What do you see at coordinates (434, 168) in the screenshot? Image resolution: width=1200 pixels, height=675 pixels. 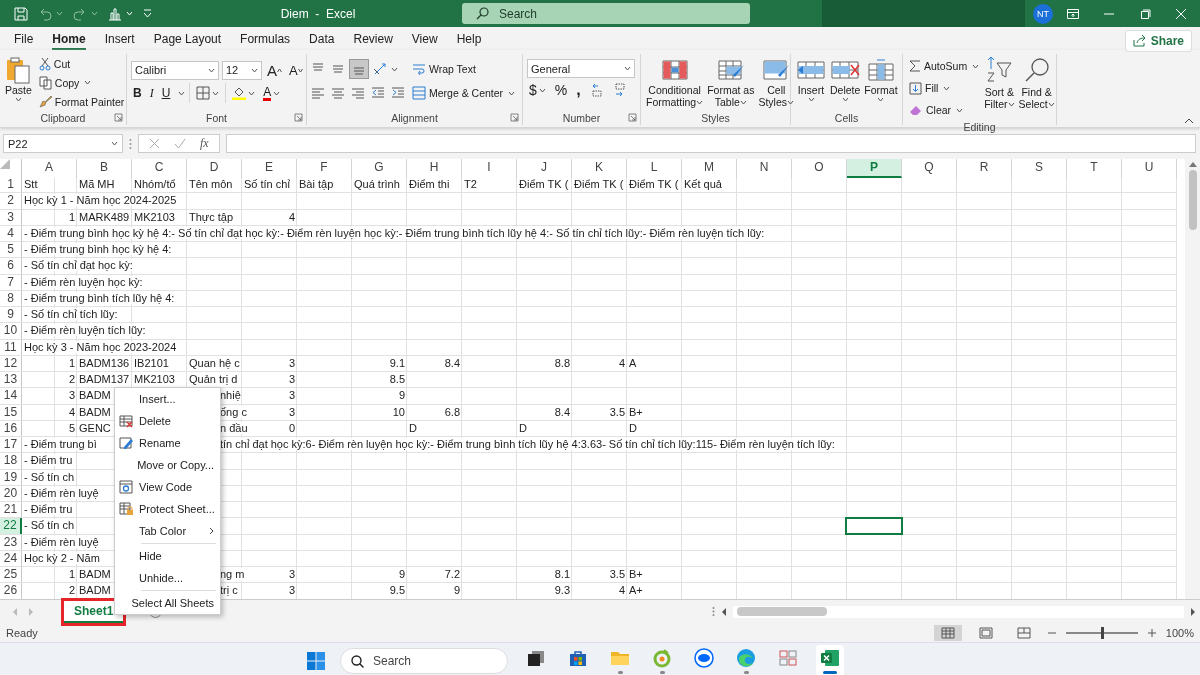 I see `column-header: H` at bounding box center [434, 168].